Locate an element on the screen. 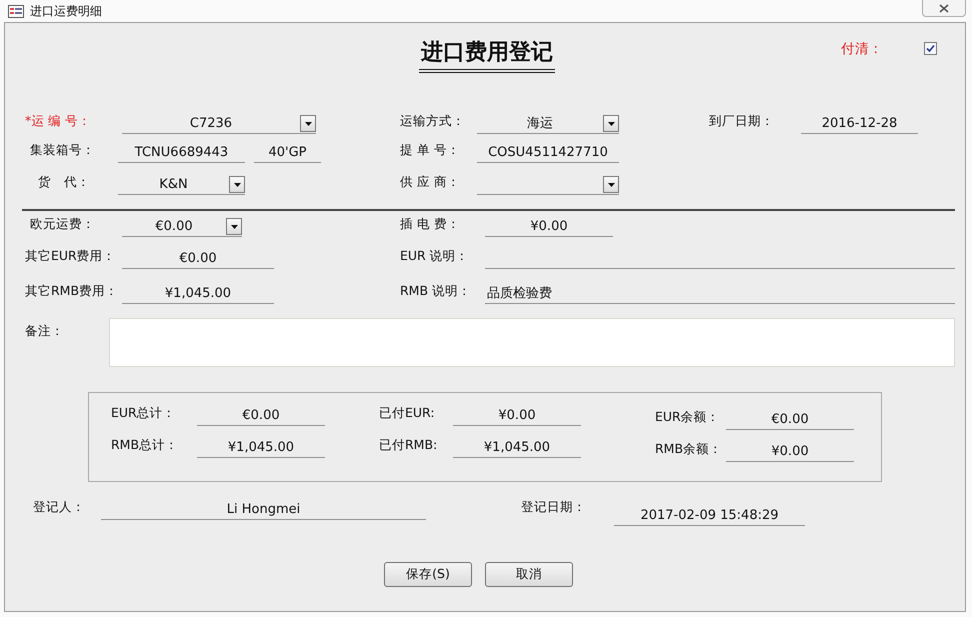 Image resolution: width=972 pixels, height=617 pixels. field-label: 欧元运费： is located at coordinates (62, 224).